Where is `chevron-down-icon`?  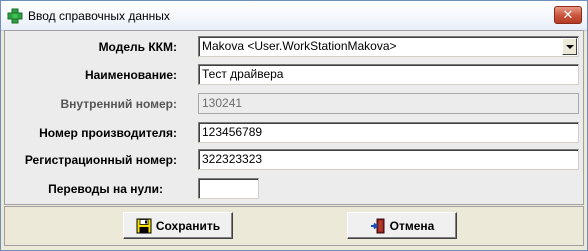 chevron-down-icon is located at coordinates (569, 46).